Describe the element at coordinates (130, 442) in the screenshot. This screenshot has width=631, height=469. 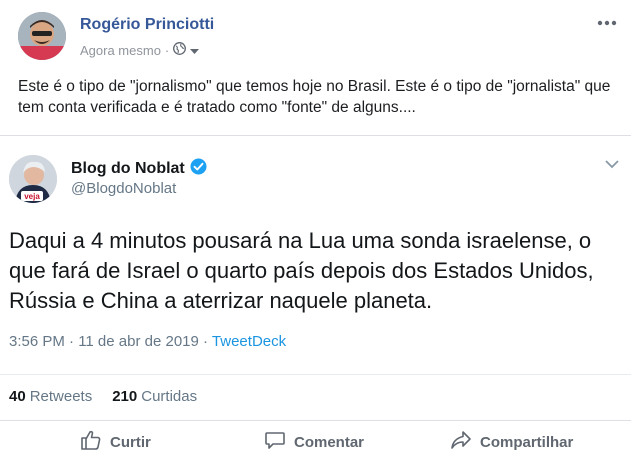
I see `like-label: Curtir` at that location.